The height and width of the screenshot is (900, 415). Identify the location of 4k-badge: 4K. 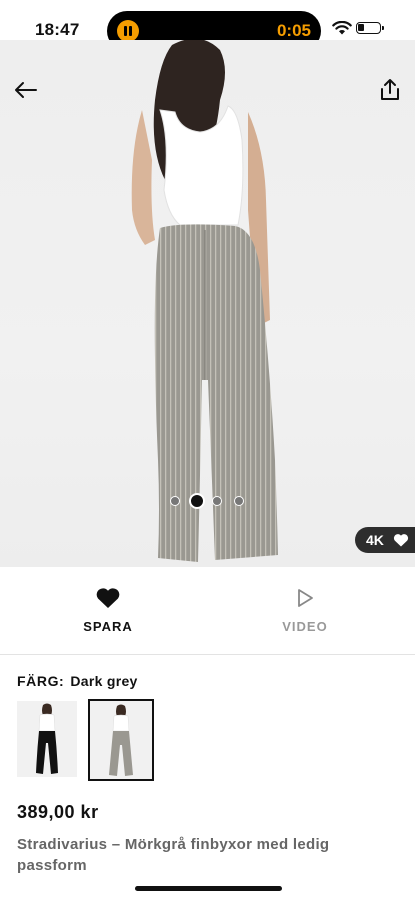
(385, 540).